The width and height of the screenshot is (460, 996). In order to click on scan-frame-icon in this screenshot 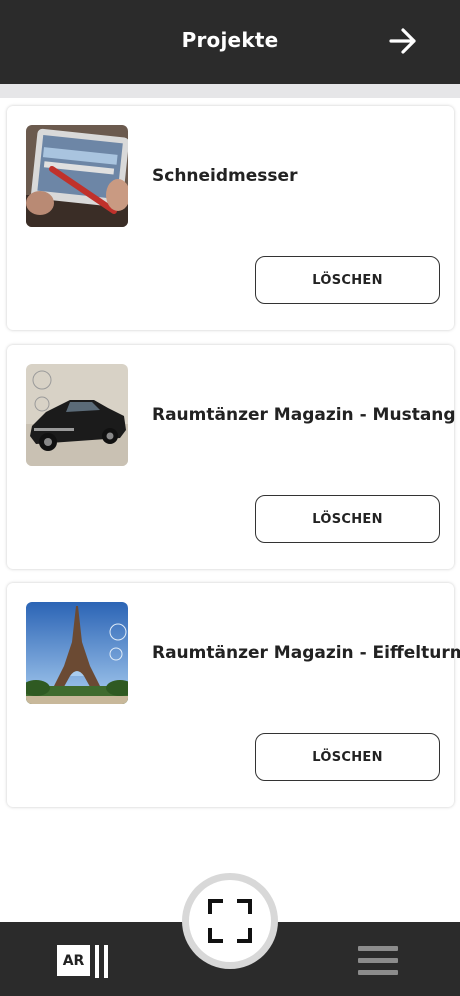, I will do `click(230, 921)`.